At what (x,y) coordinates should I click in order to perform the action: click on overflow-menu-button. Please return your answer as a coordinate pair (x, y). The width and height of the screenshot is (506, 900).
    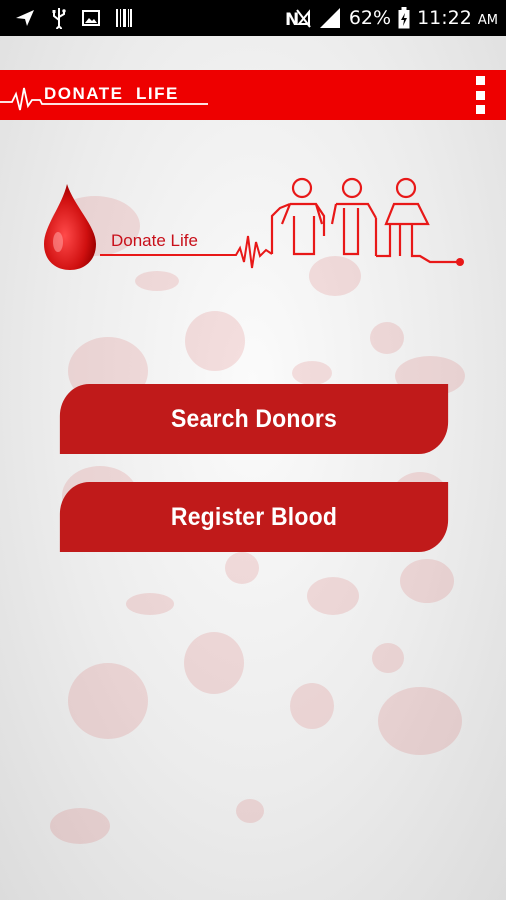
    Looking at the image, I should click on (480, 95).